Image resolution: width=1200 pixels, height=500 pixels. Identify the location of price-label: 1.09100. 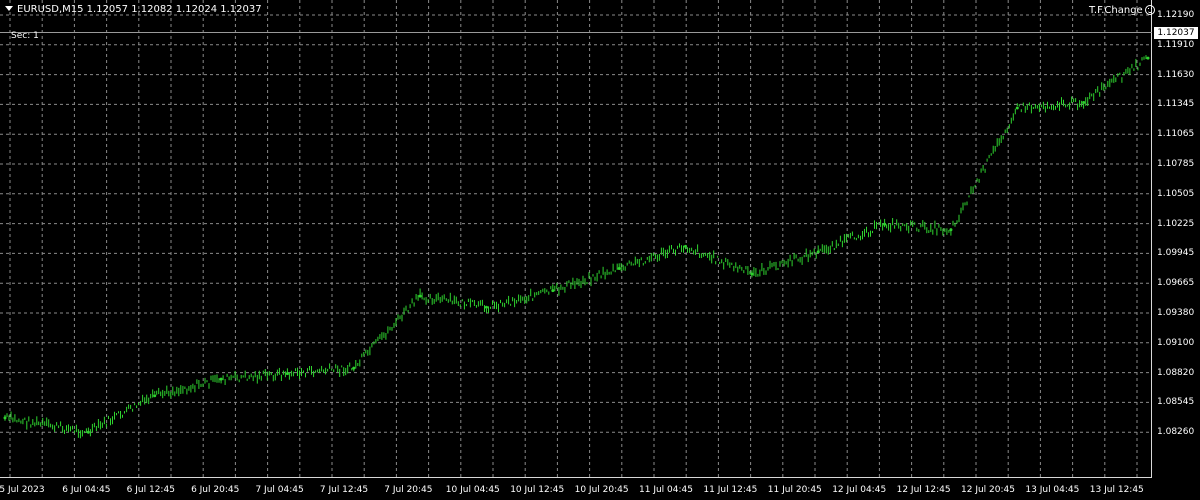
(1176, 342).